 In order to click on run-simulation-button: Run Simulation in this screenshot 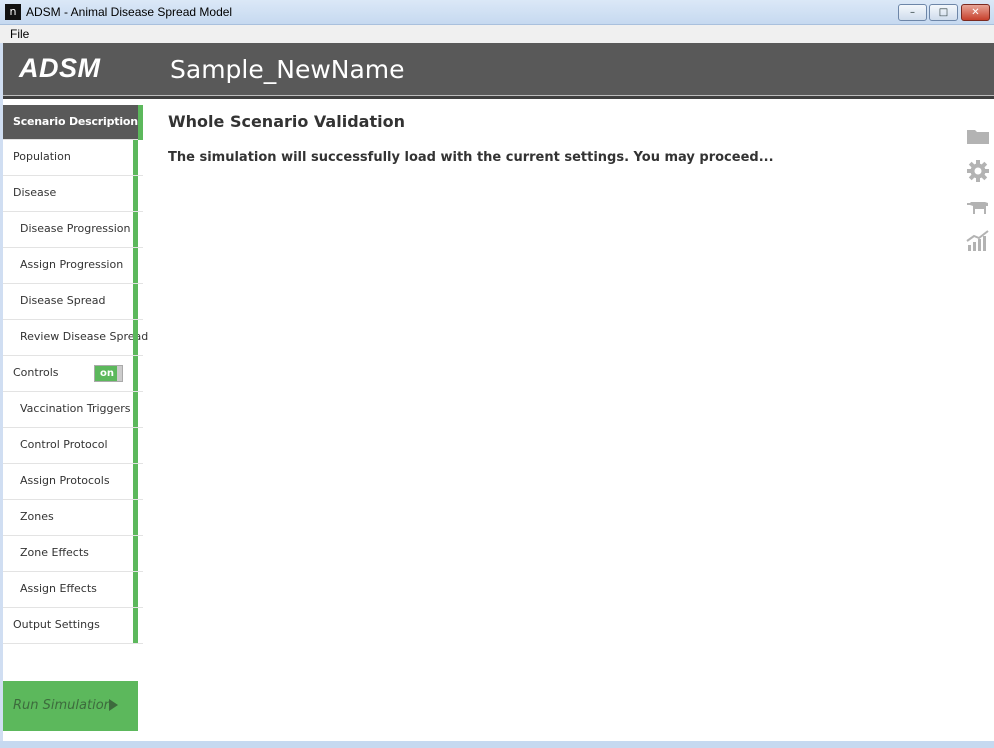, I will do `click(70, 706)`.